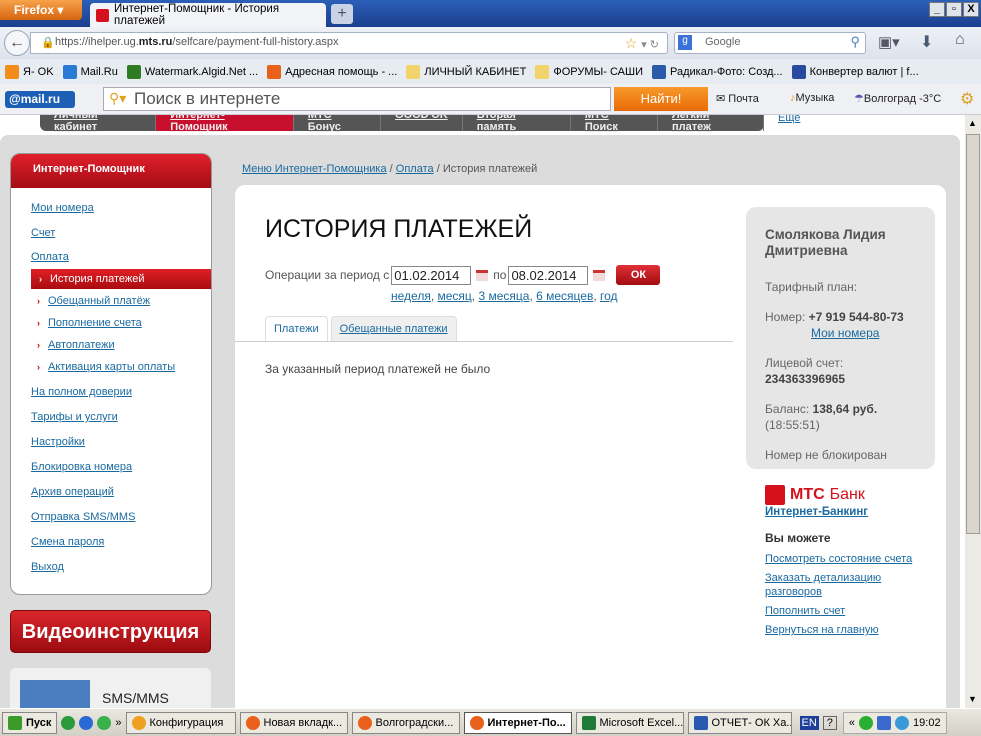 This screenshot has height=736, width=981. Describe the element at coordinates (43, 233) in the screenshot. I see `sidebar-item-account: Счет` at that location.